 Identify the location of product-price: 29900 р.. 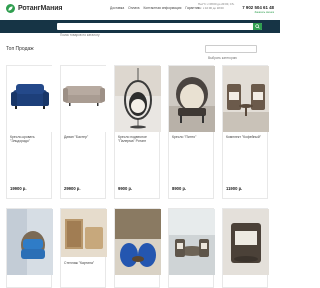
(72, 188).